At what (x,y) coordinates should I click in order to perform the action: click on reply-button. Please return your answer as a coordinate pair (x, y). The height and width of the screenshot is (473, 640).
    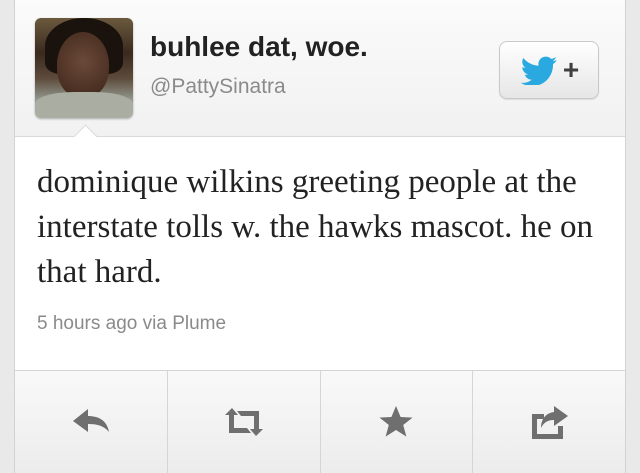
    Looking at the image, I should click on (91, 422).